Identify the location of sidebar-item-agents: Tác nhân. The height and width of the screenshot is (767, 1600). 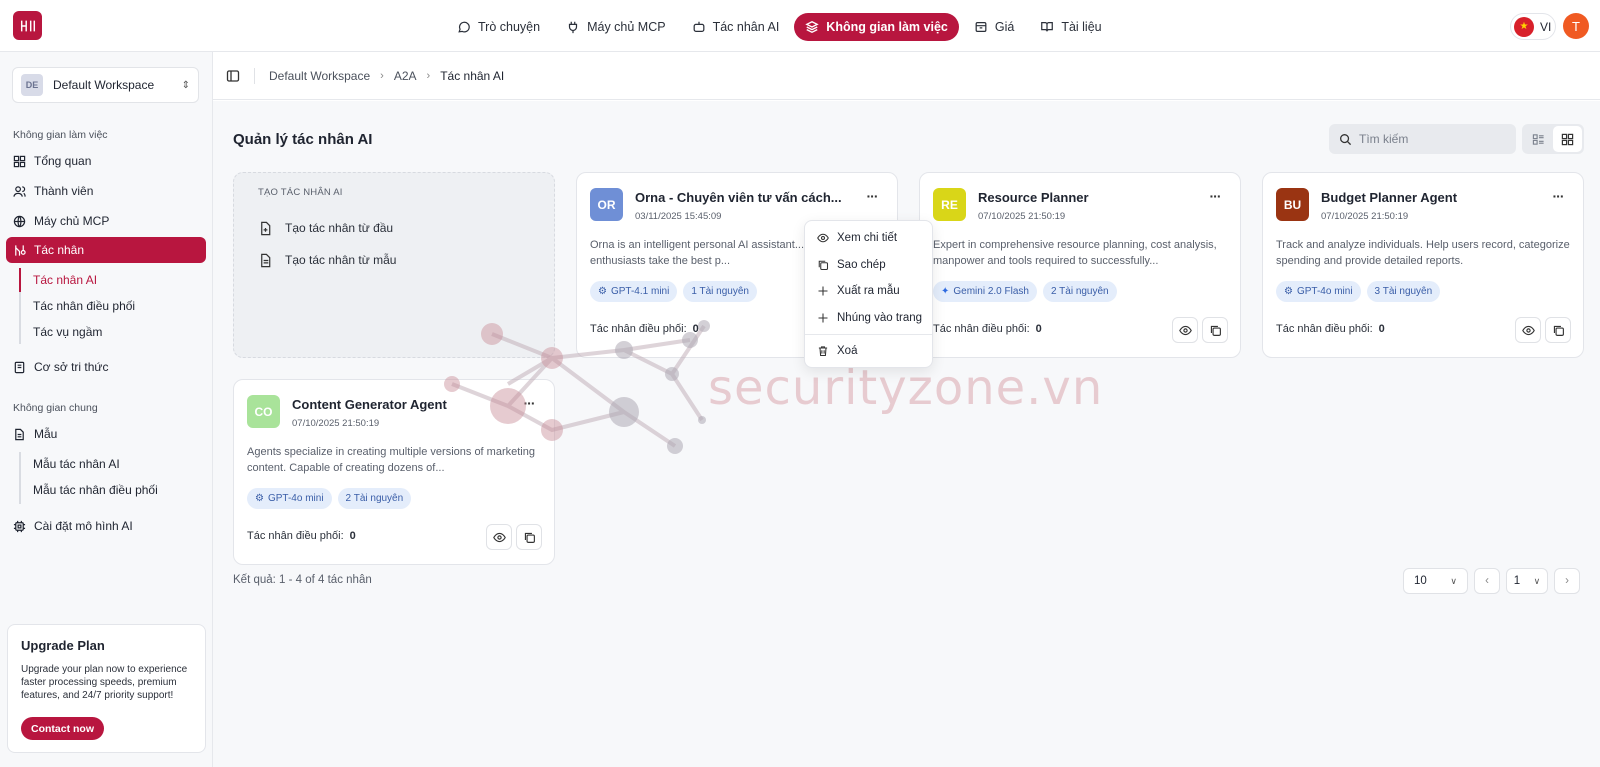
(106, 250).